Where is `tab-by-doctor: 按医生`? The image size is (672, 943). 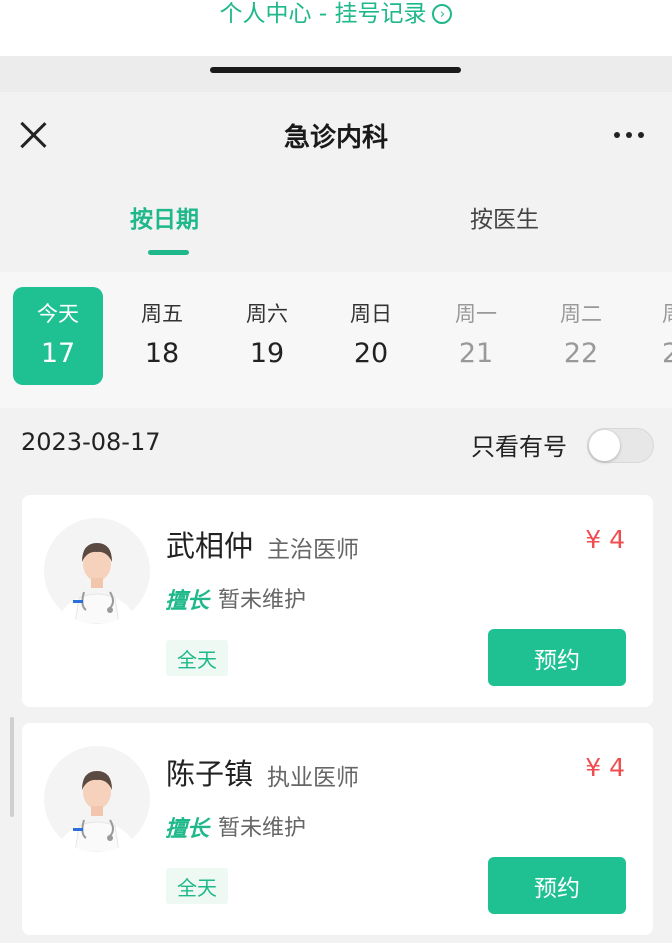
tab-by-doctor: 按医生 is located at coordinates (504, 217).